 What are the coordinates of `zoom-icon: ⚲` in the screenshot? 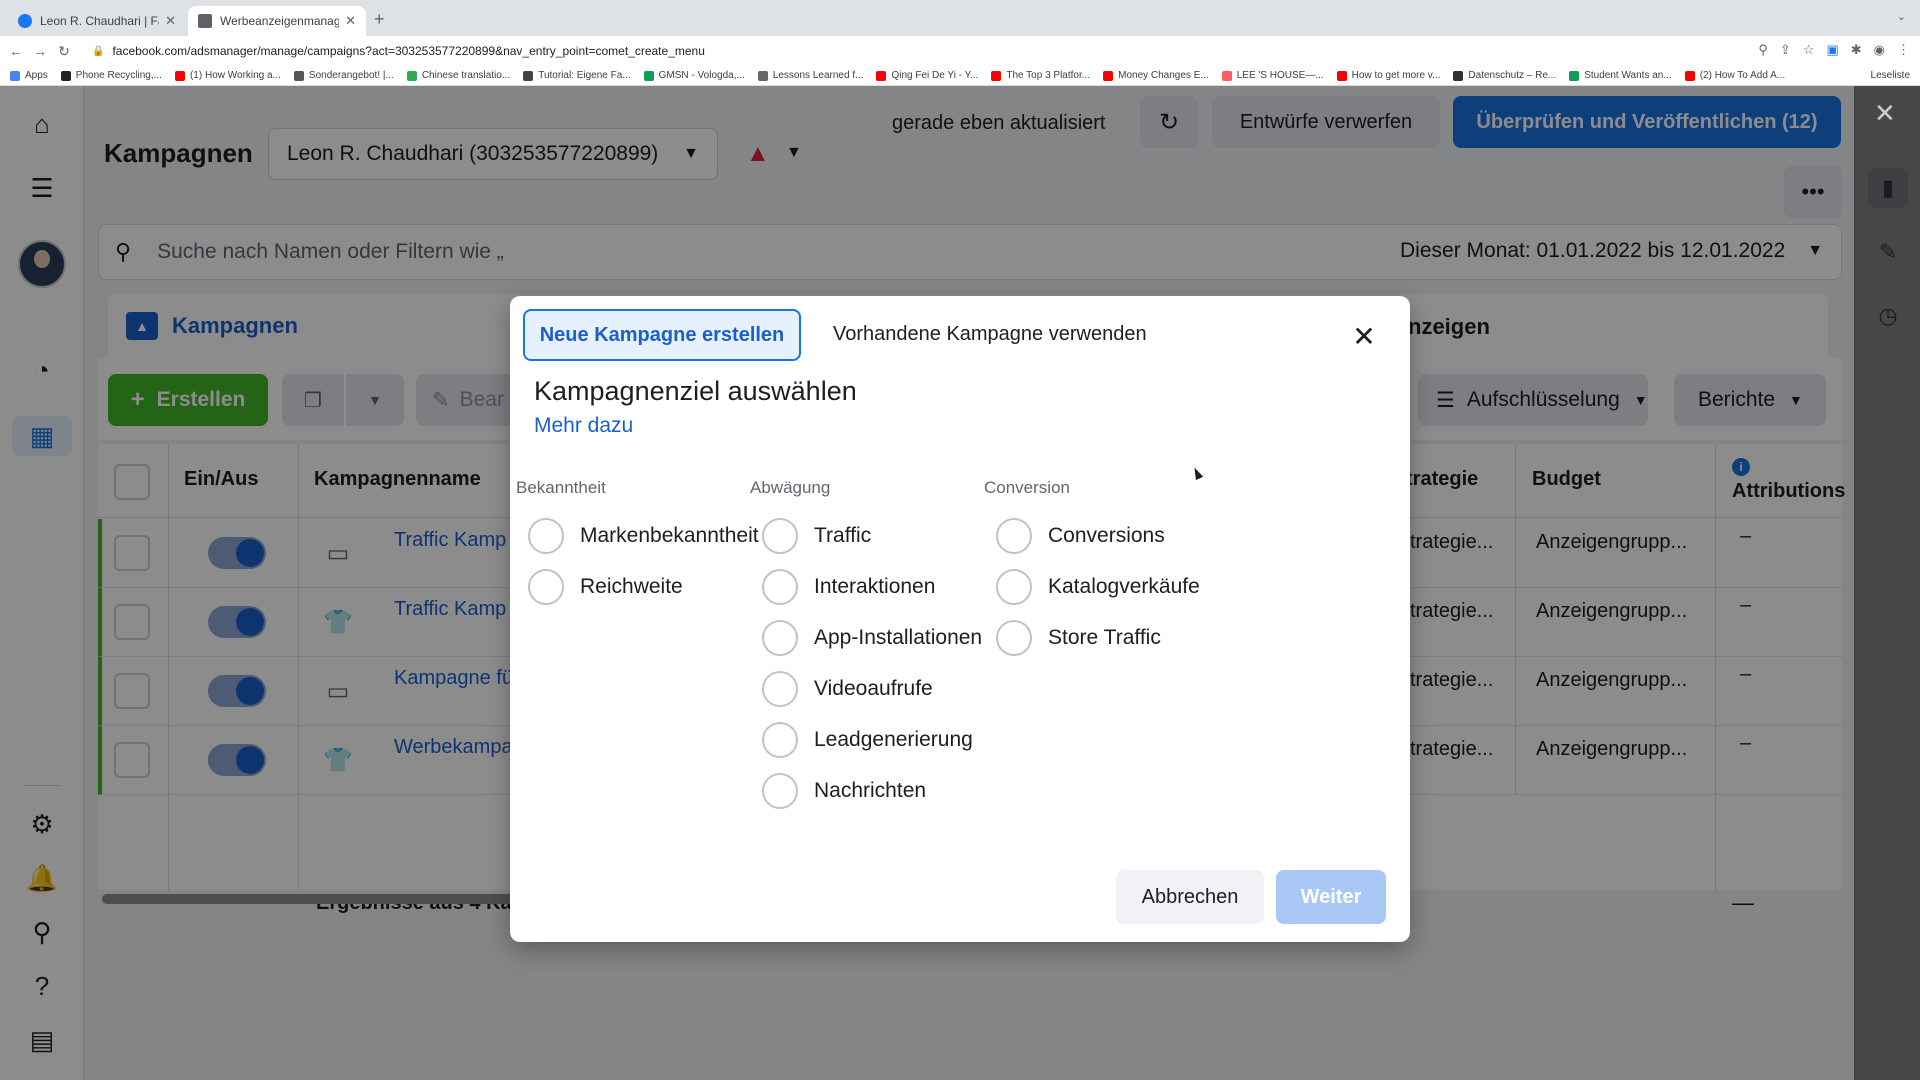 It's located at (1763, 50).